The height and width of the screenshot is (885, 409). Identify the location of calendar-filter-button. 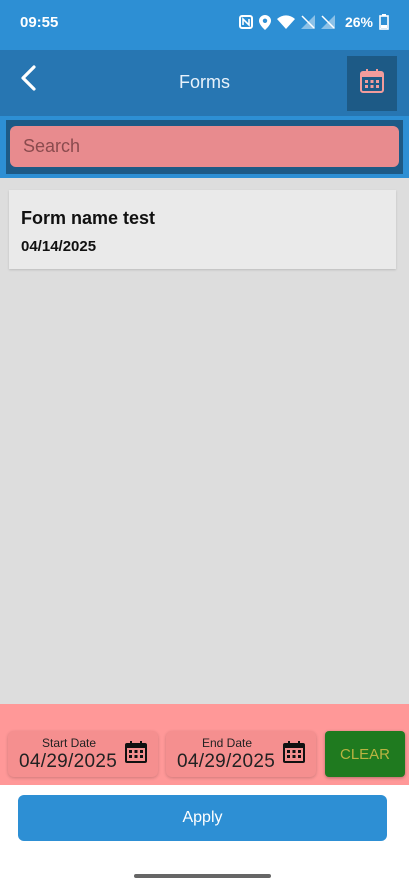
(372, 83).